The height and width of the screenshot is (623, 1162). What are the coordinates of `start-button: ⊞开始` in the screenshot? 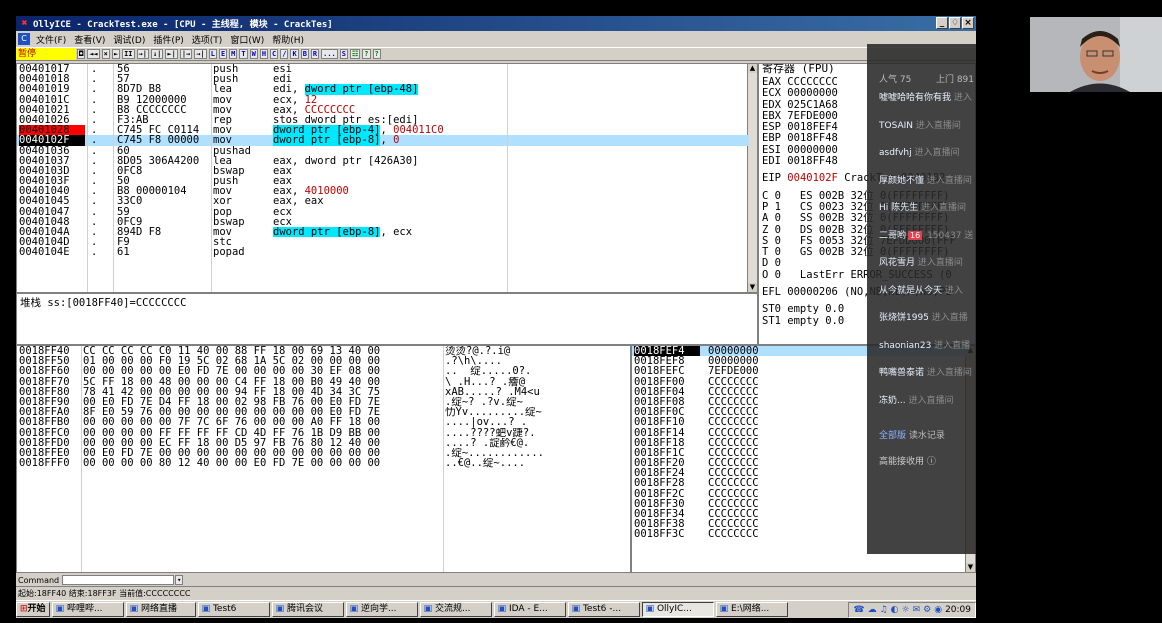 It's located at (33, 609).